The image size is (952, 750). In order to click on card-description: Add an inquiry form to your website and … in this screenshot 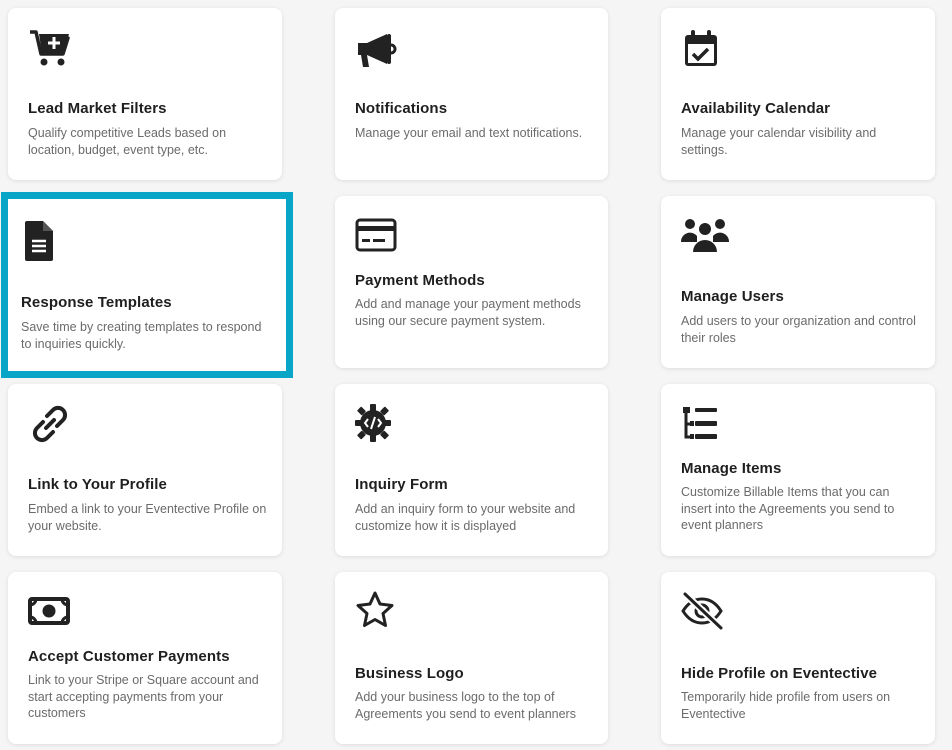, I will do `click(465, 517)`.